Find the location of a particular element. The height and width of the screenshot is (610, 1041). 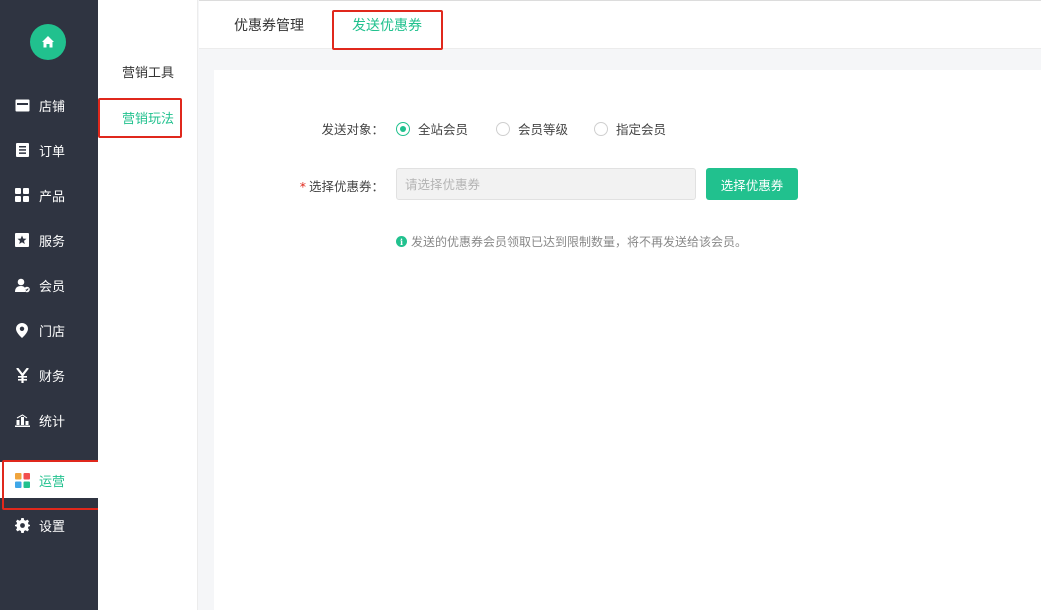

sidebar-item-settings: 设置 is located at coordinates (49, 525).